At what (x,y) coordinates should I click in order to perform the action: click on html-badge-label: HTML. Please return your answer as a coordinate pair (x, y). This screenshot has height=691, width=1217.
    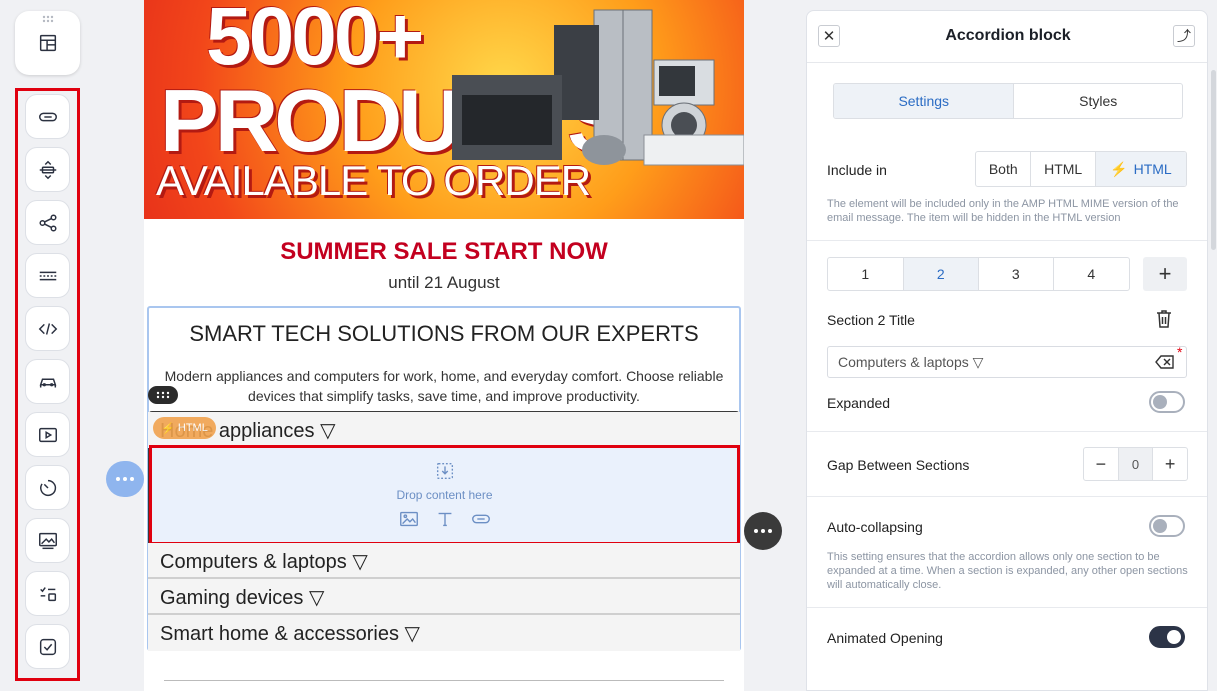
    Looking at the image, I should click on (192, 428).